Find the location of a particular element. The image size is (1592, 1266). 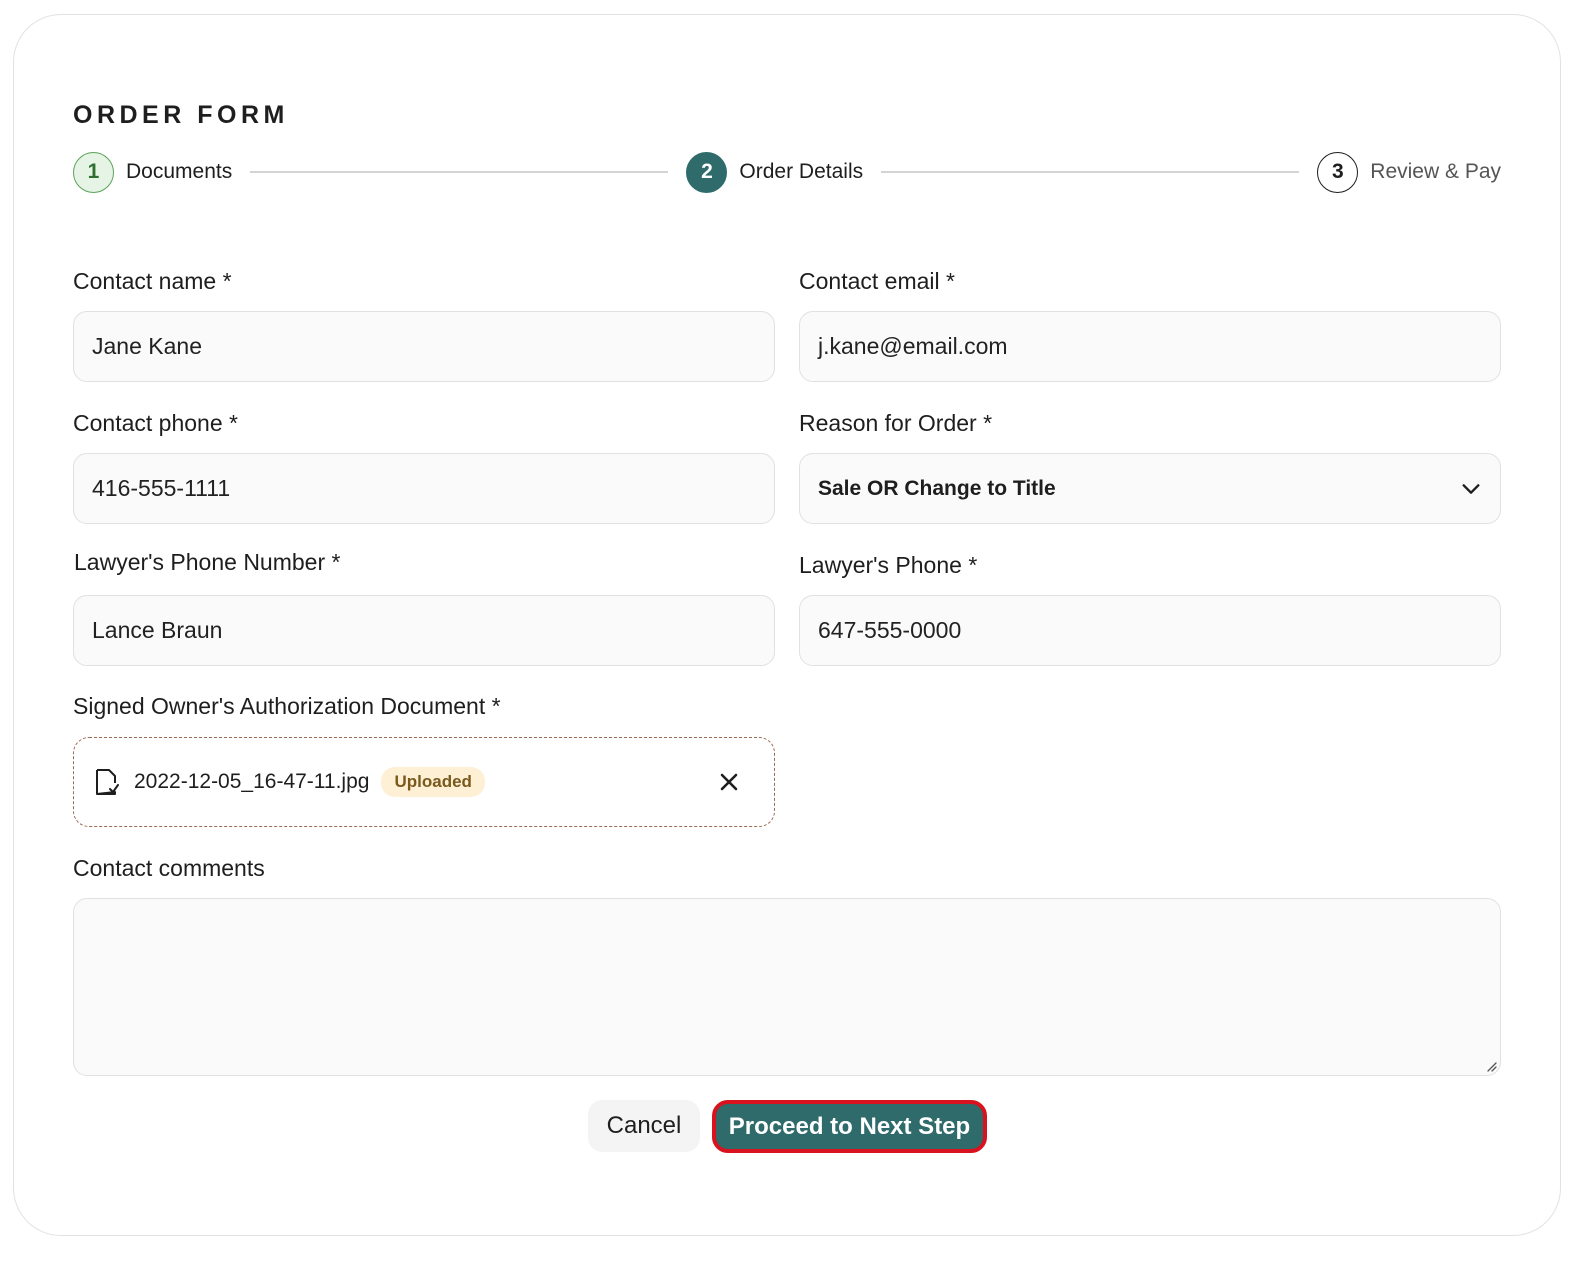

step-documents: 1 Documents is located at coordinates (153, 172).